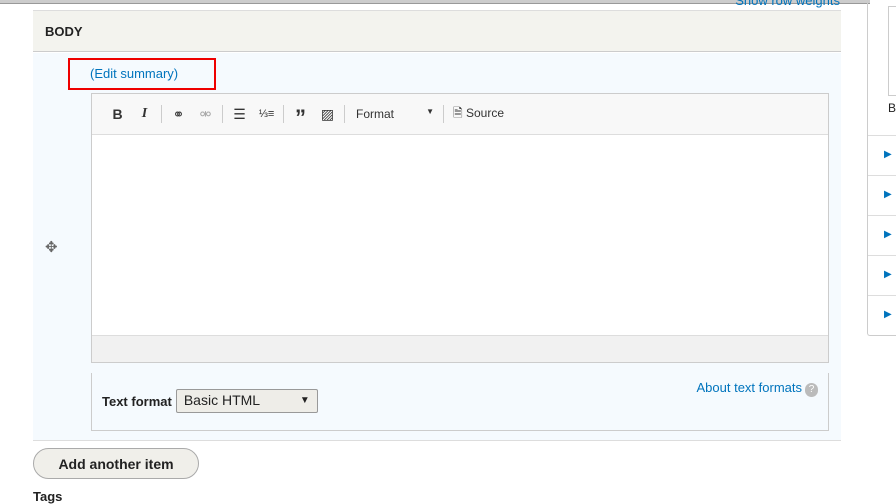  Describe the element at coordinates (300, 116) in the screenshot. I see `blockquote-icon: ”` at that location.